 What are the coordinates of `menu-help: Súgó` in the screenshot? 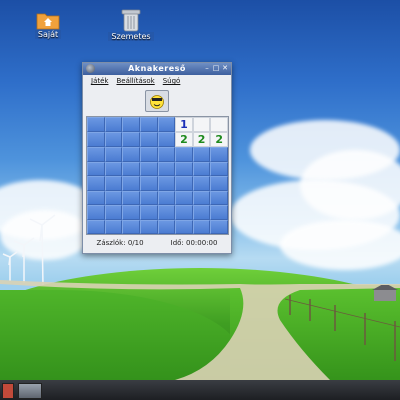 It's located at (172, 81).